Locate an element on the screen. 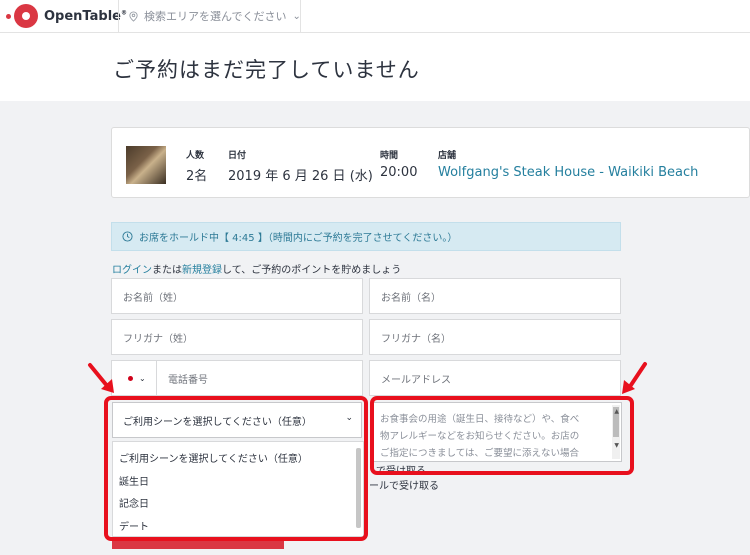 The height and width of the screenshot is (555, 750). restaurant-thumbnail is located at coordinates (146, 165).